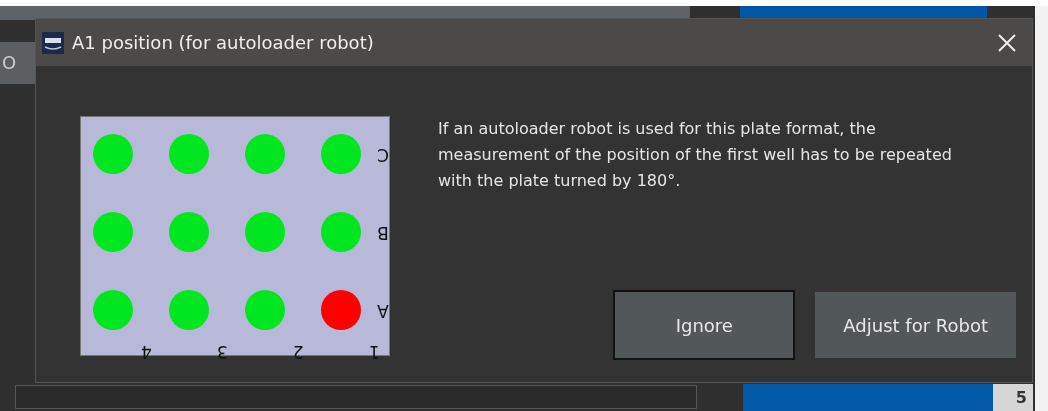 Image resolution: width=1048 pixels, height=411 pixels. I want to click on row-label: A, so click(383, 310).